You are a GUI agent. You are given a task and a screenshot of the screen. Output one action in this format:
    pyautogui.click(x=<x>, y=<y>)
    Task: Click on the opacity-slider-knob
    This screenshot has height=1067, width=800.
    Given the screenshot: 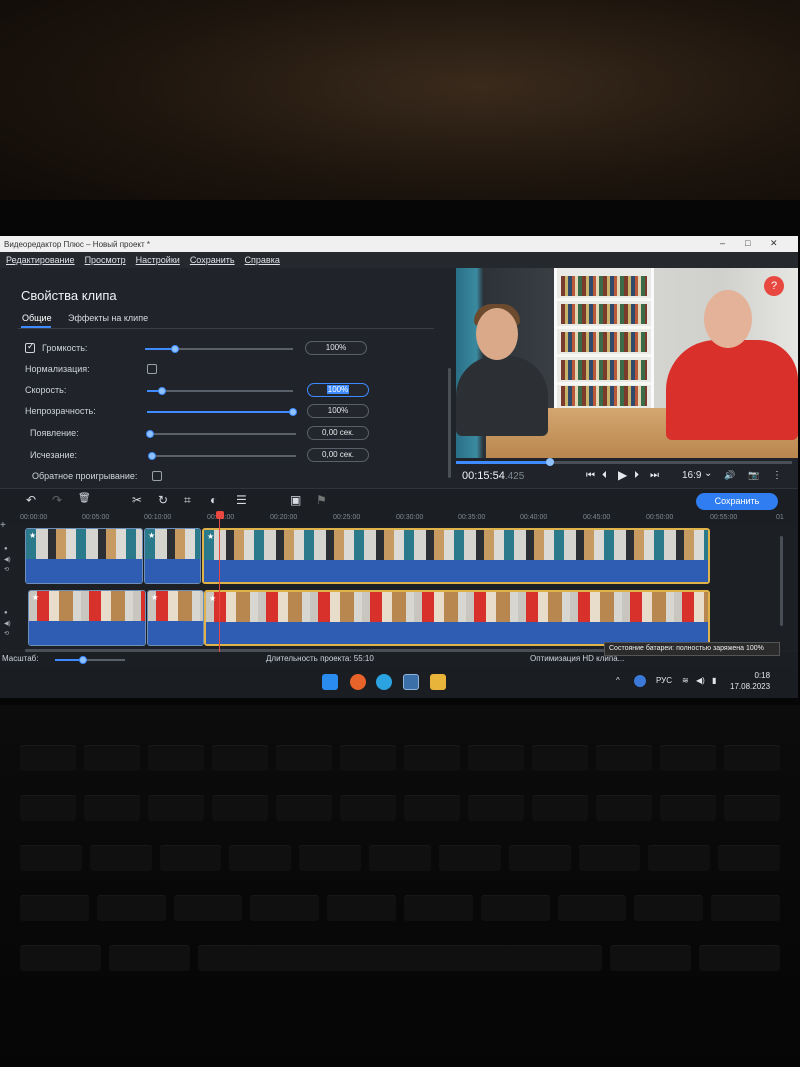 What is the action you would take?
    pyautogui.click(x=293, y=412)
    